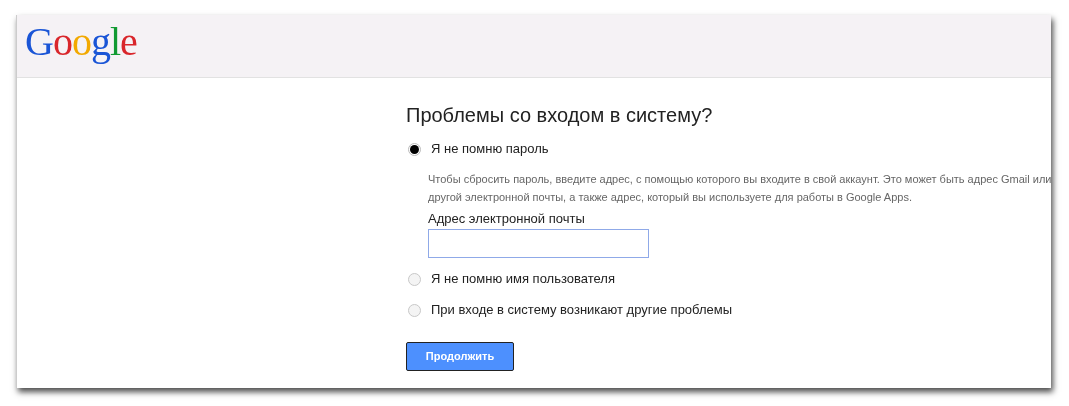 This screenshot has height=406, width=1069. What do you see at coordinates (740, 188) in the screenshot?
I see `help-text: Чтобы сбросить пароль, введите адрес, с помощью которого вы входите в свой аккаунт. Это может быть адрес Gmail или другой электронной почты, а также адрес, который вы используете для работы в Google Apps.` at bounding box center [740, 188].